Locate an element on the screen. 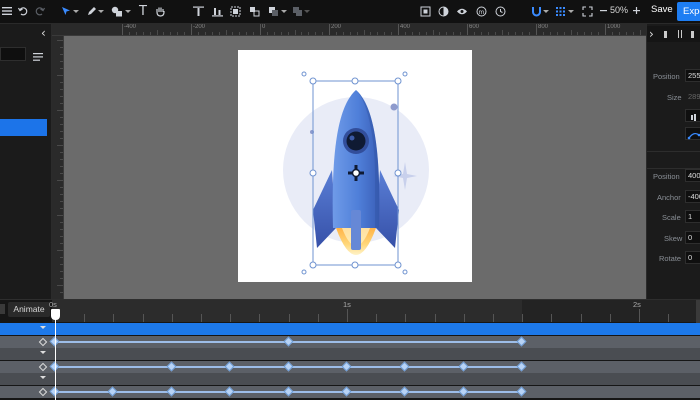 The height and width of the screenshot is (400, 700). zoom-level: 50% is located at coordinates (619, 10).